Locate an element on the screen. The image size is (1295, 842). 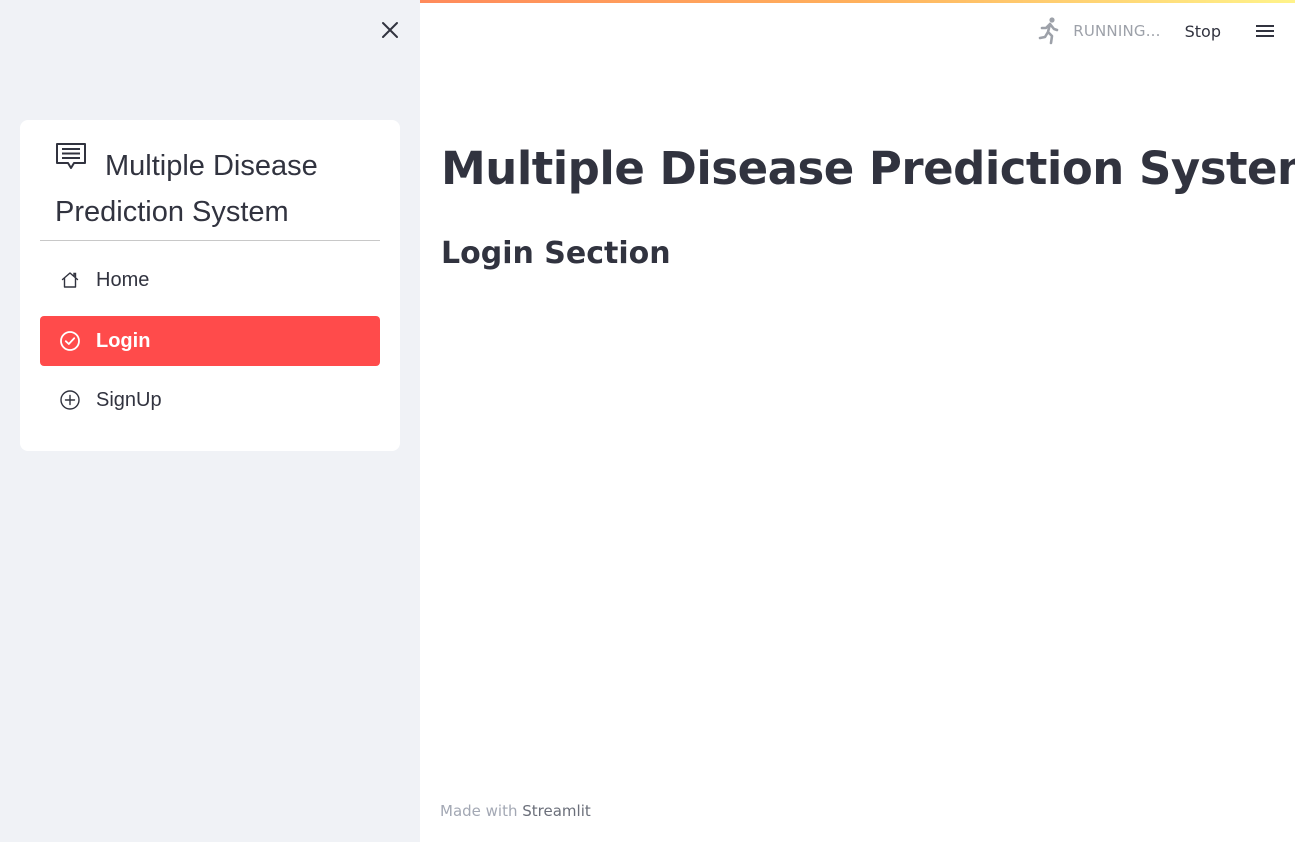
house-icon is located at coordinates (70, 280).